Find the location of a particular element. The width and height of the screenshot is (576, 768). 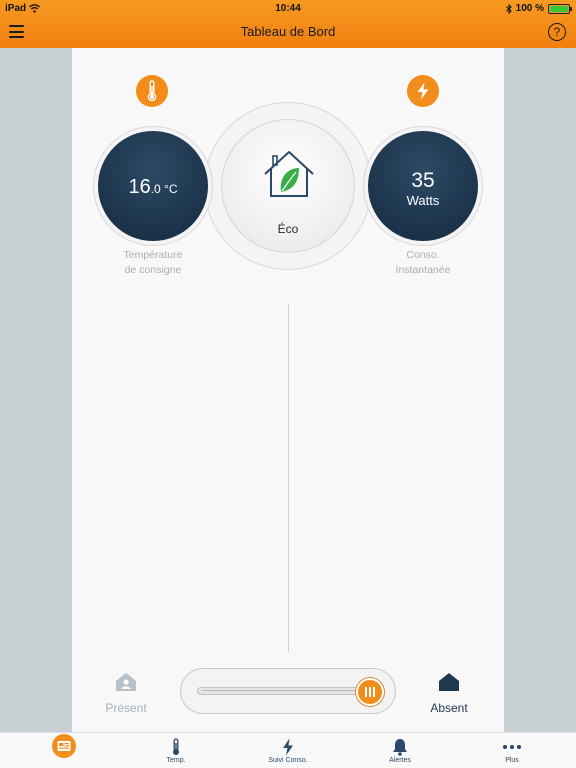

app-header: iPad 10:44 100 % Tableau de Bord ? is located at coordinates (288, 24).